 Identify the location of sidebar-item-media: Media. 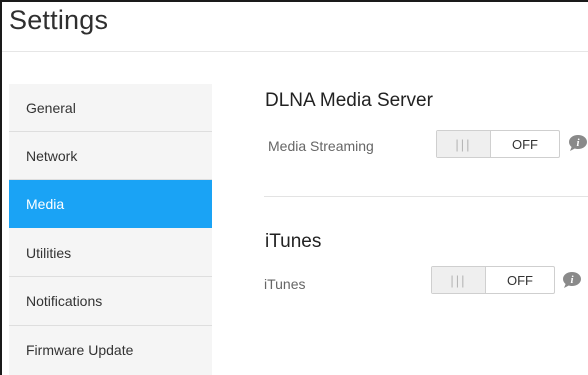
(110, 204).